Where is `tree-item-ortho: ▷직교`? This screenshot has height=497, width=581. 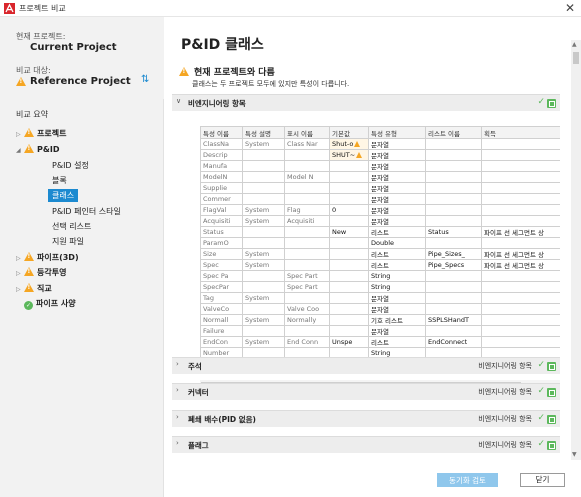
tree-item-ortho: ▷직교 is located at coordinates (34, 288).